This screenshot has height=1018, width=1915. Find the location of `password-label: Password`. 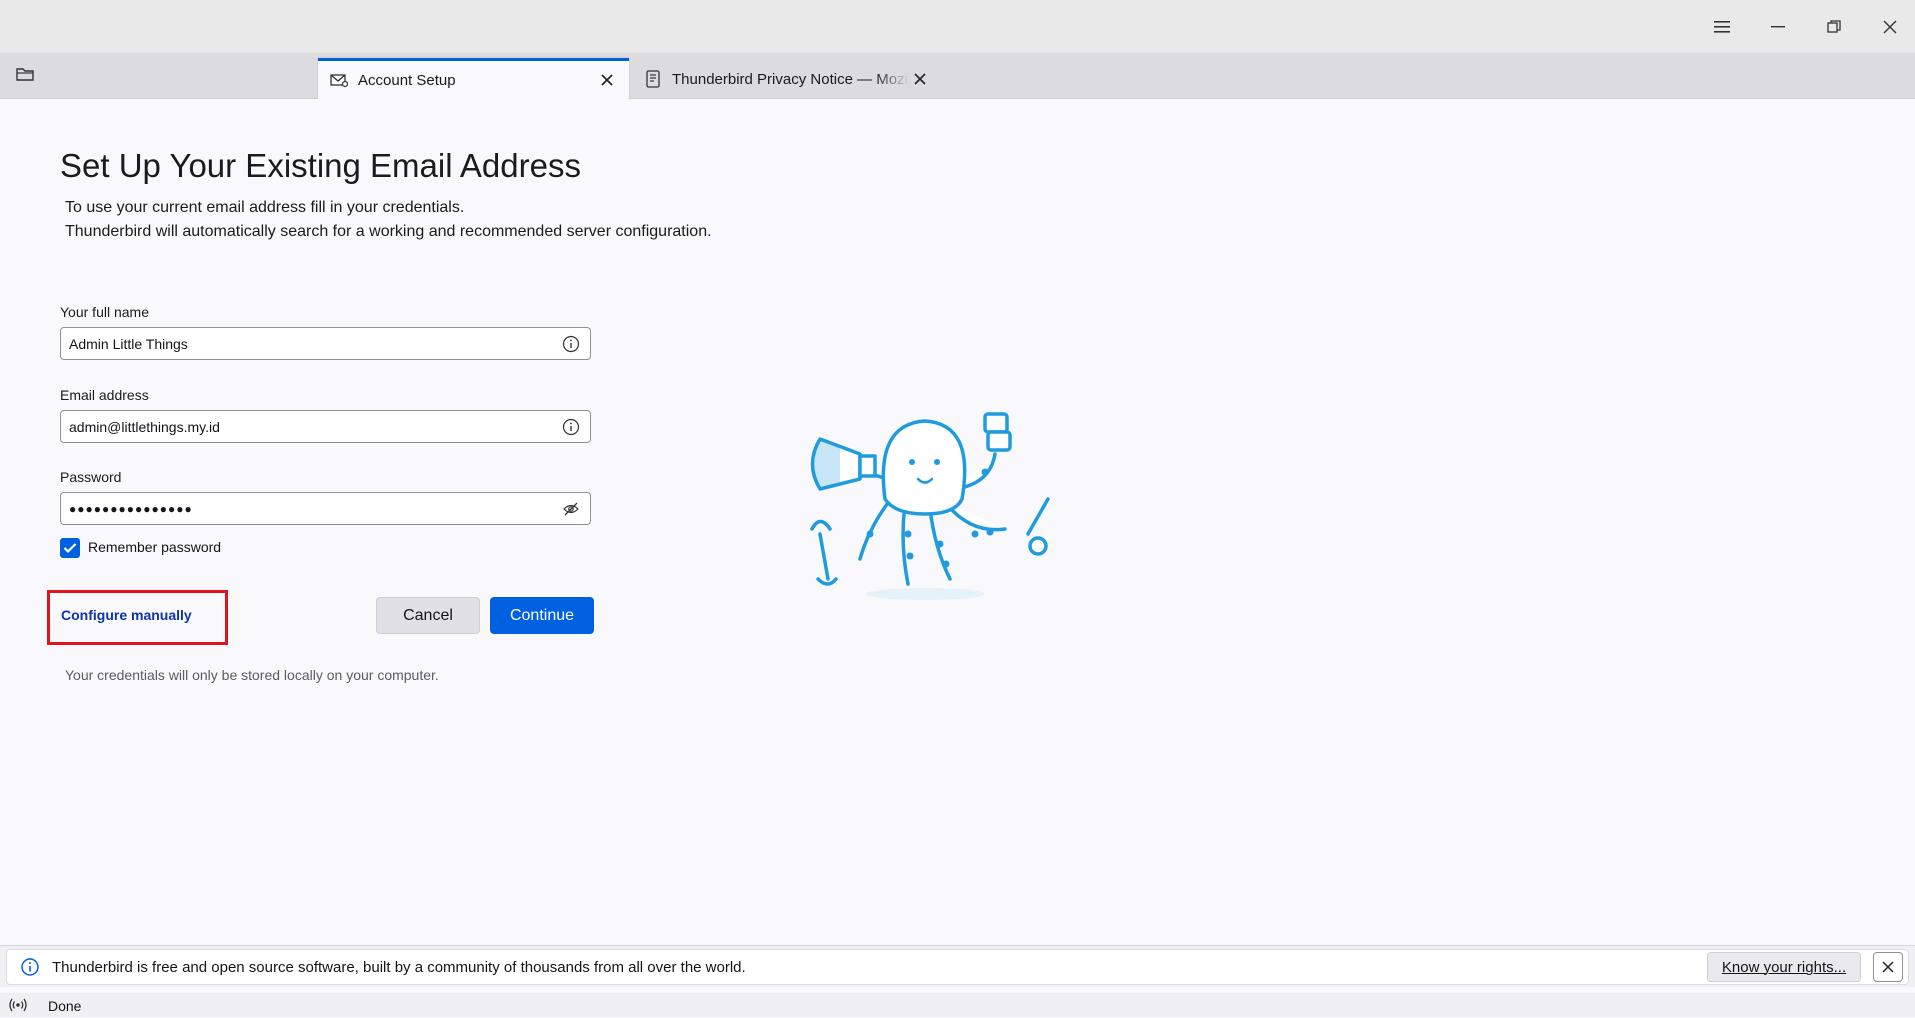

password-label: Password is located at coordinates (91, 477).